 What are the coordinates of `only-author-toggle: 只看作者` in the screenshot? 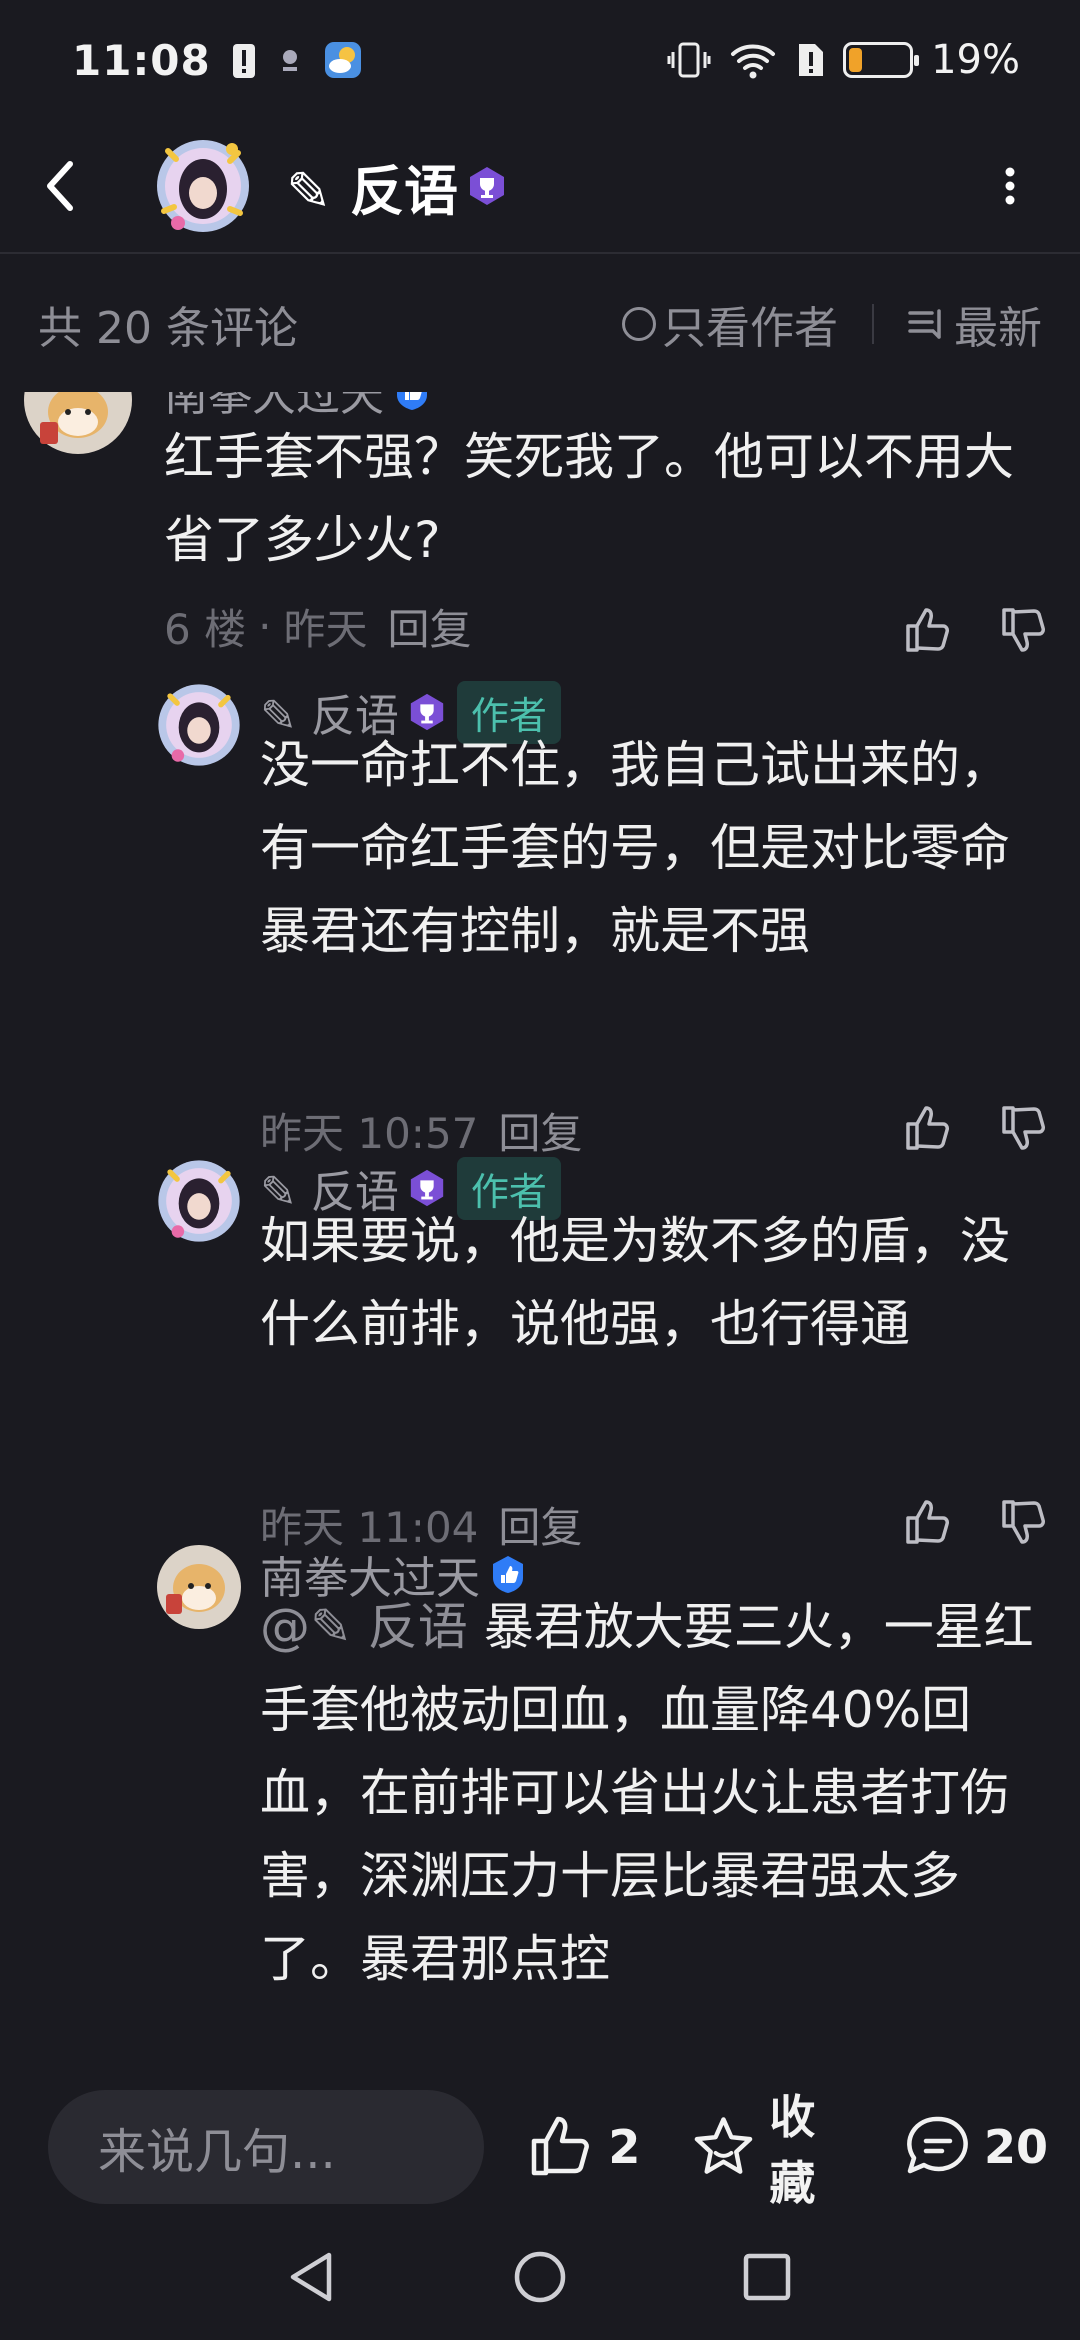 It's located at (730, 324).